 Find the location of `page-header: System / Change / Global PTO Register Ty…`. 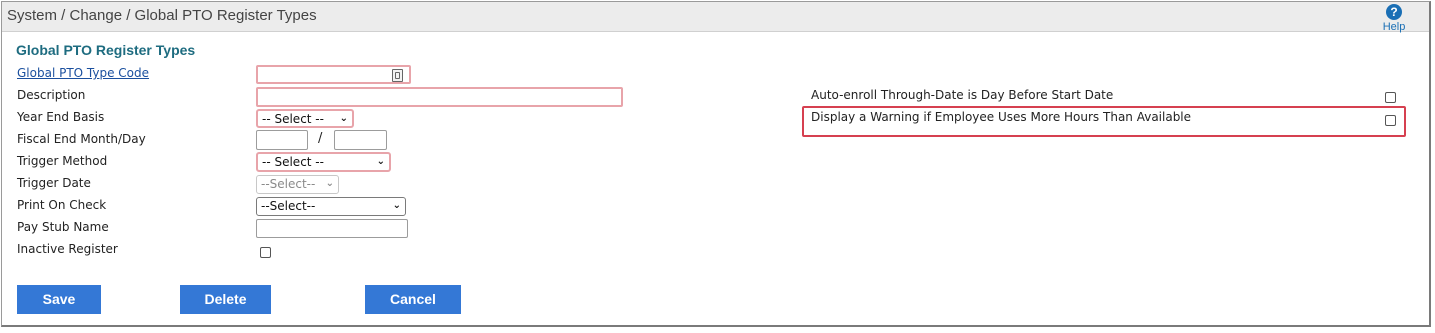

page-header: System / Change / Global PTO Register Ty… is located at coordinates (715, 17).